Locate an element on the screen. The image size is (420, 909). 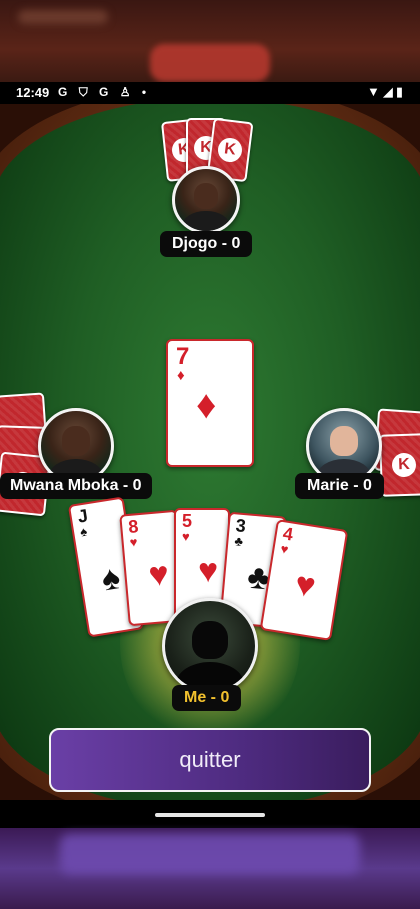
quit-button: quitter is located at coordinates (210, 760).